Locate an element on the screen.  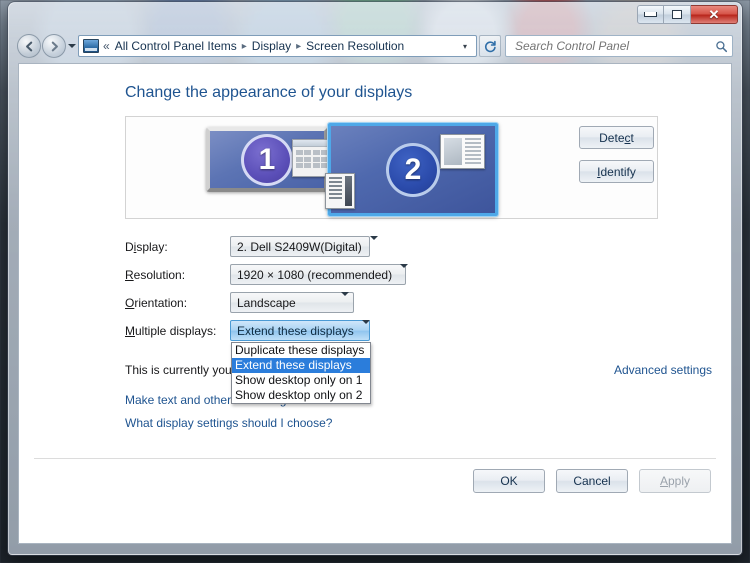
cancel-button: Cancel is located at coordinates (592, 481).